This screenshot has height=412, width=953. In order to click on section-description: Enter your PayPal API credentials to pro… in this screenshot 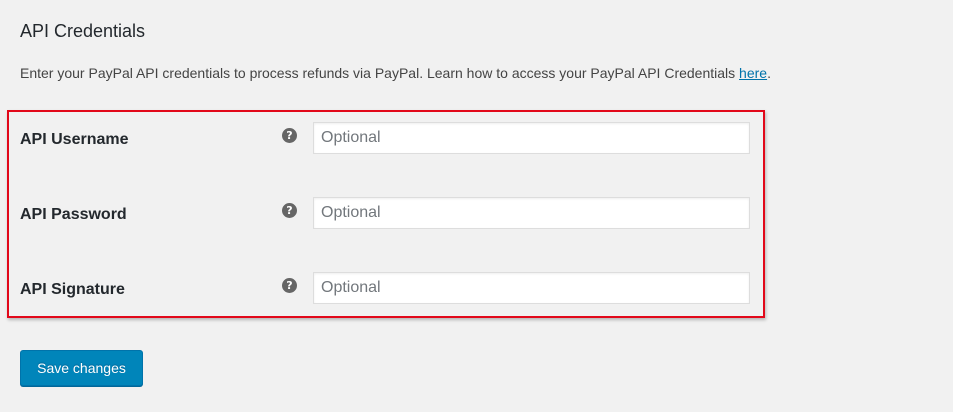, I will do `click(395, 73)`.